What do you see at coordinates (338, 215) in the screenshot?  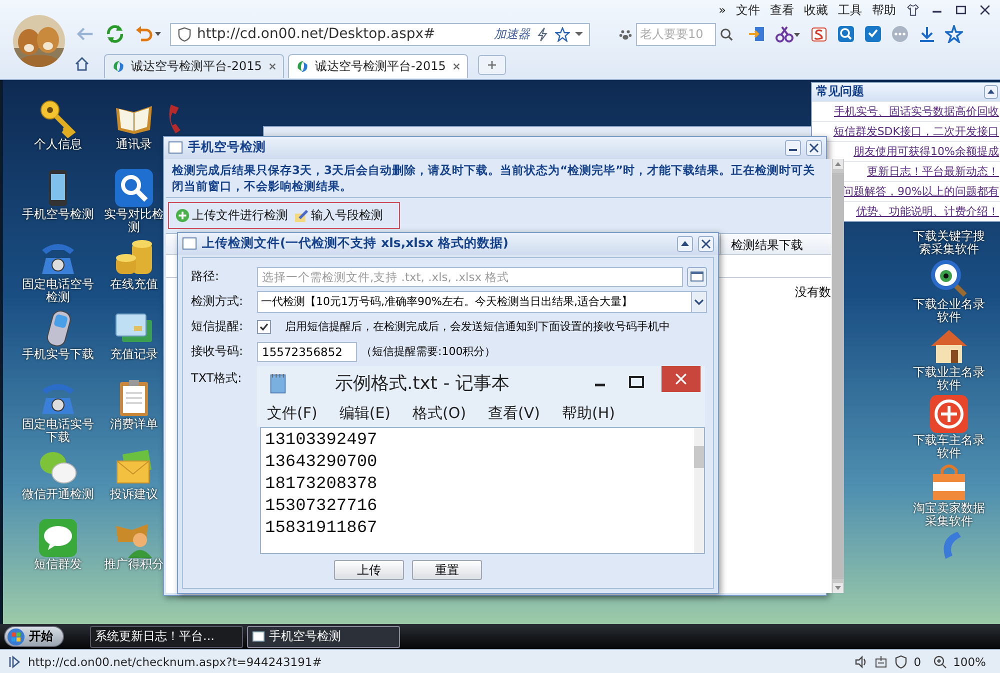 I see `toolbar-button: 输入号段检测` at bounding box center [338, 215].